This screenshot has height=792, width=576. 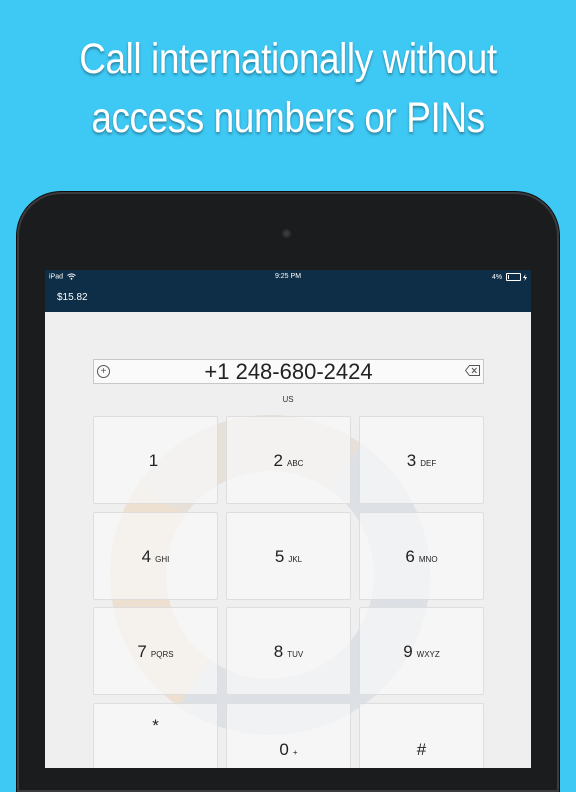 I want to click on key-8: 8 TUV, so click(x=288, y=651).